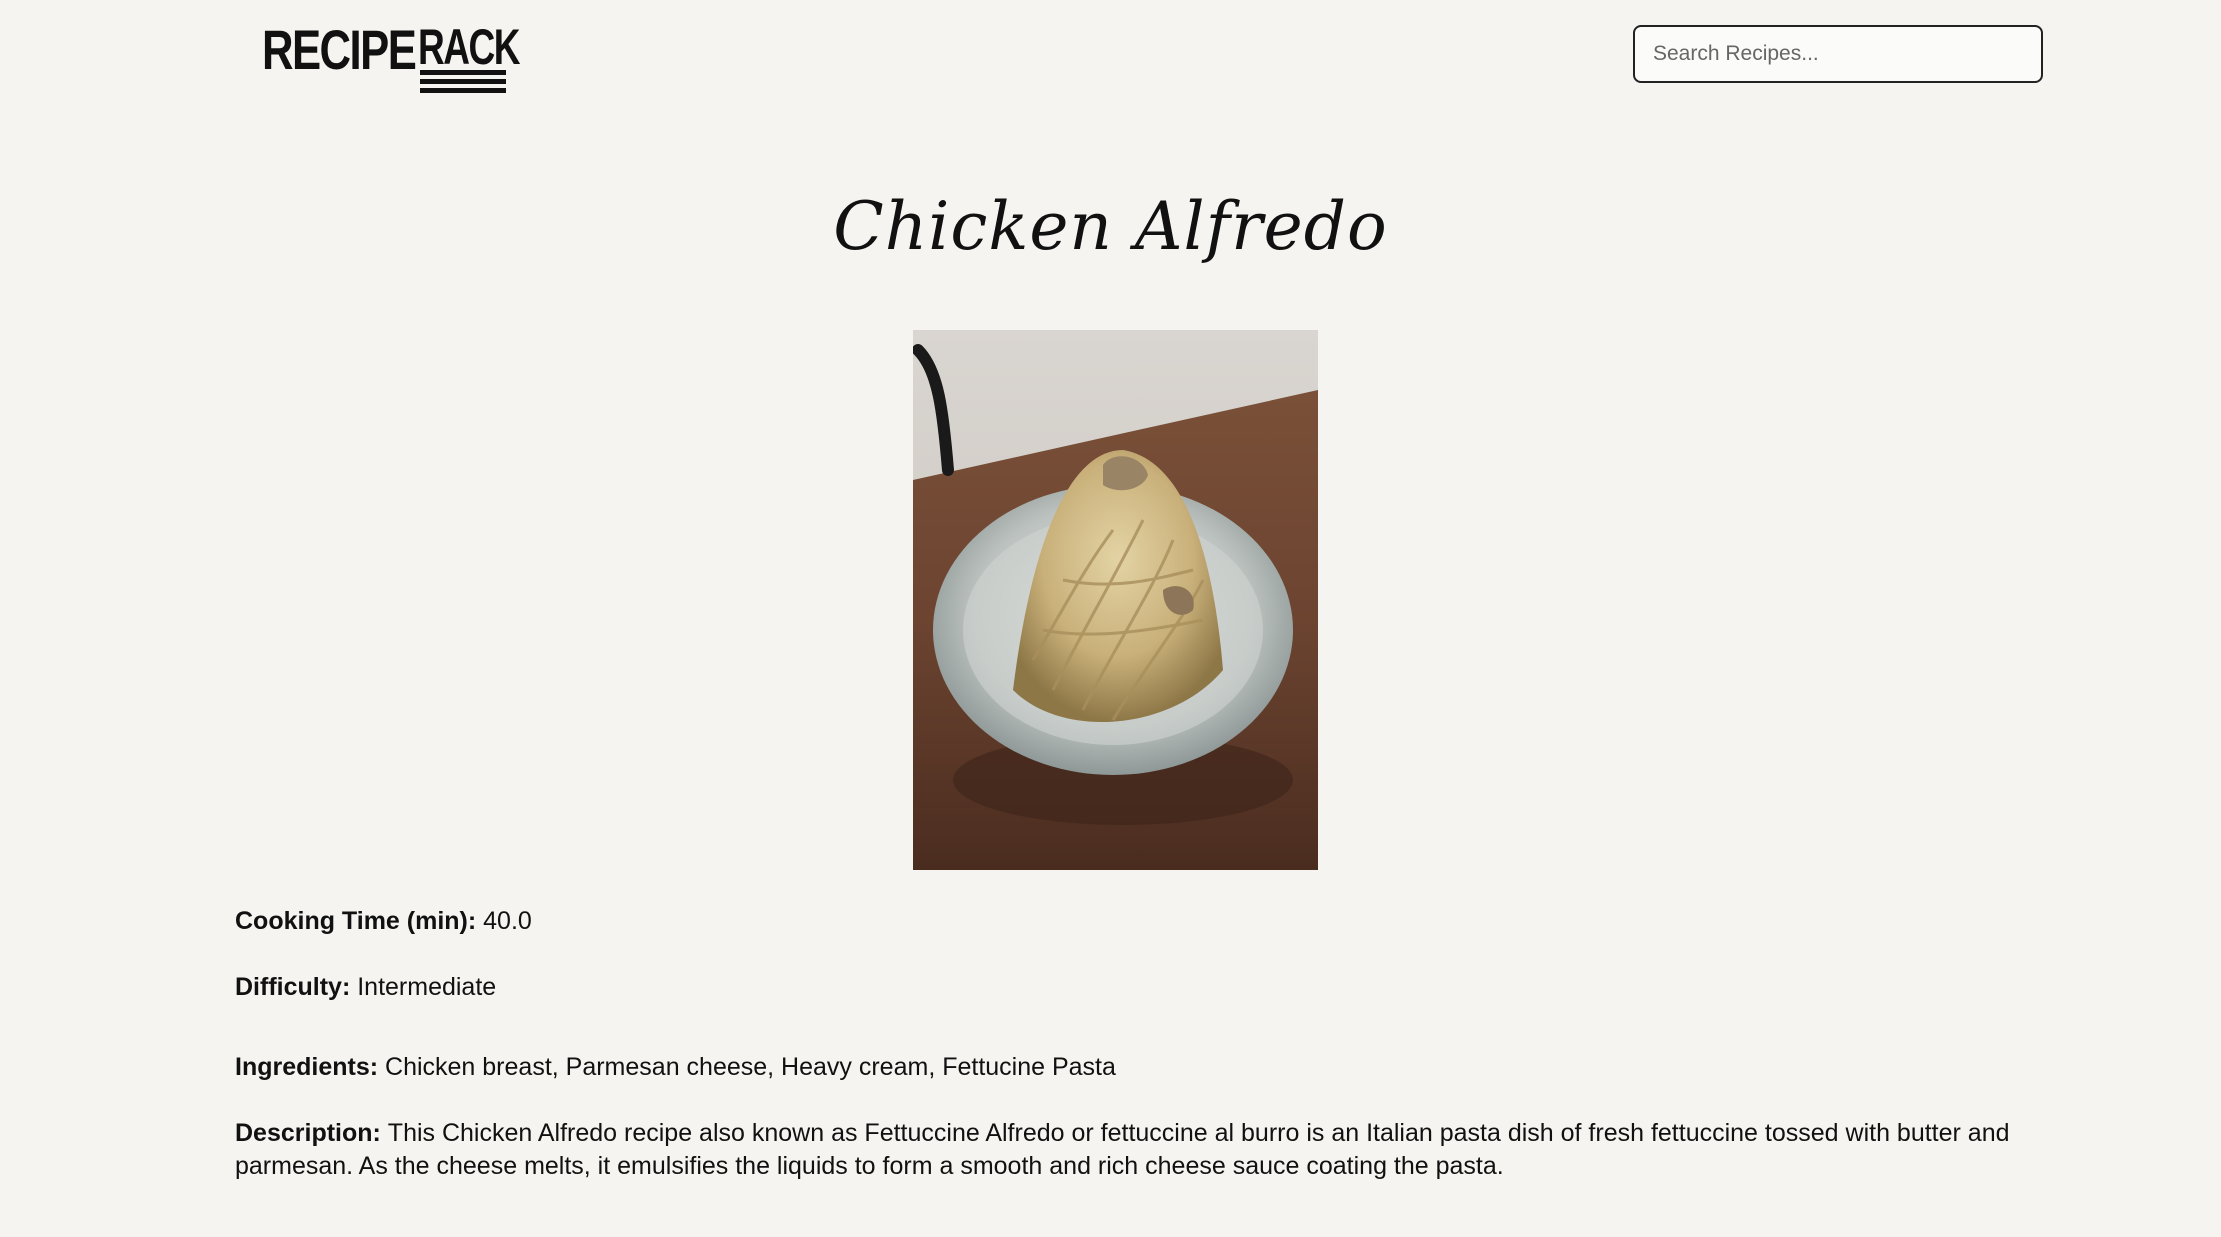  Describe the element at coordinates (469, 47) in the screenshot. I see `logo-word-rack: RACK` at that location.